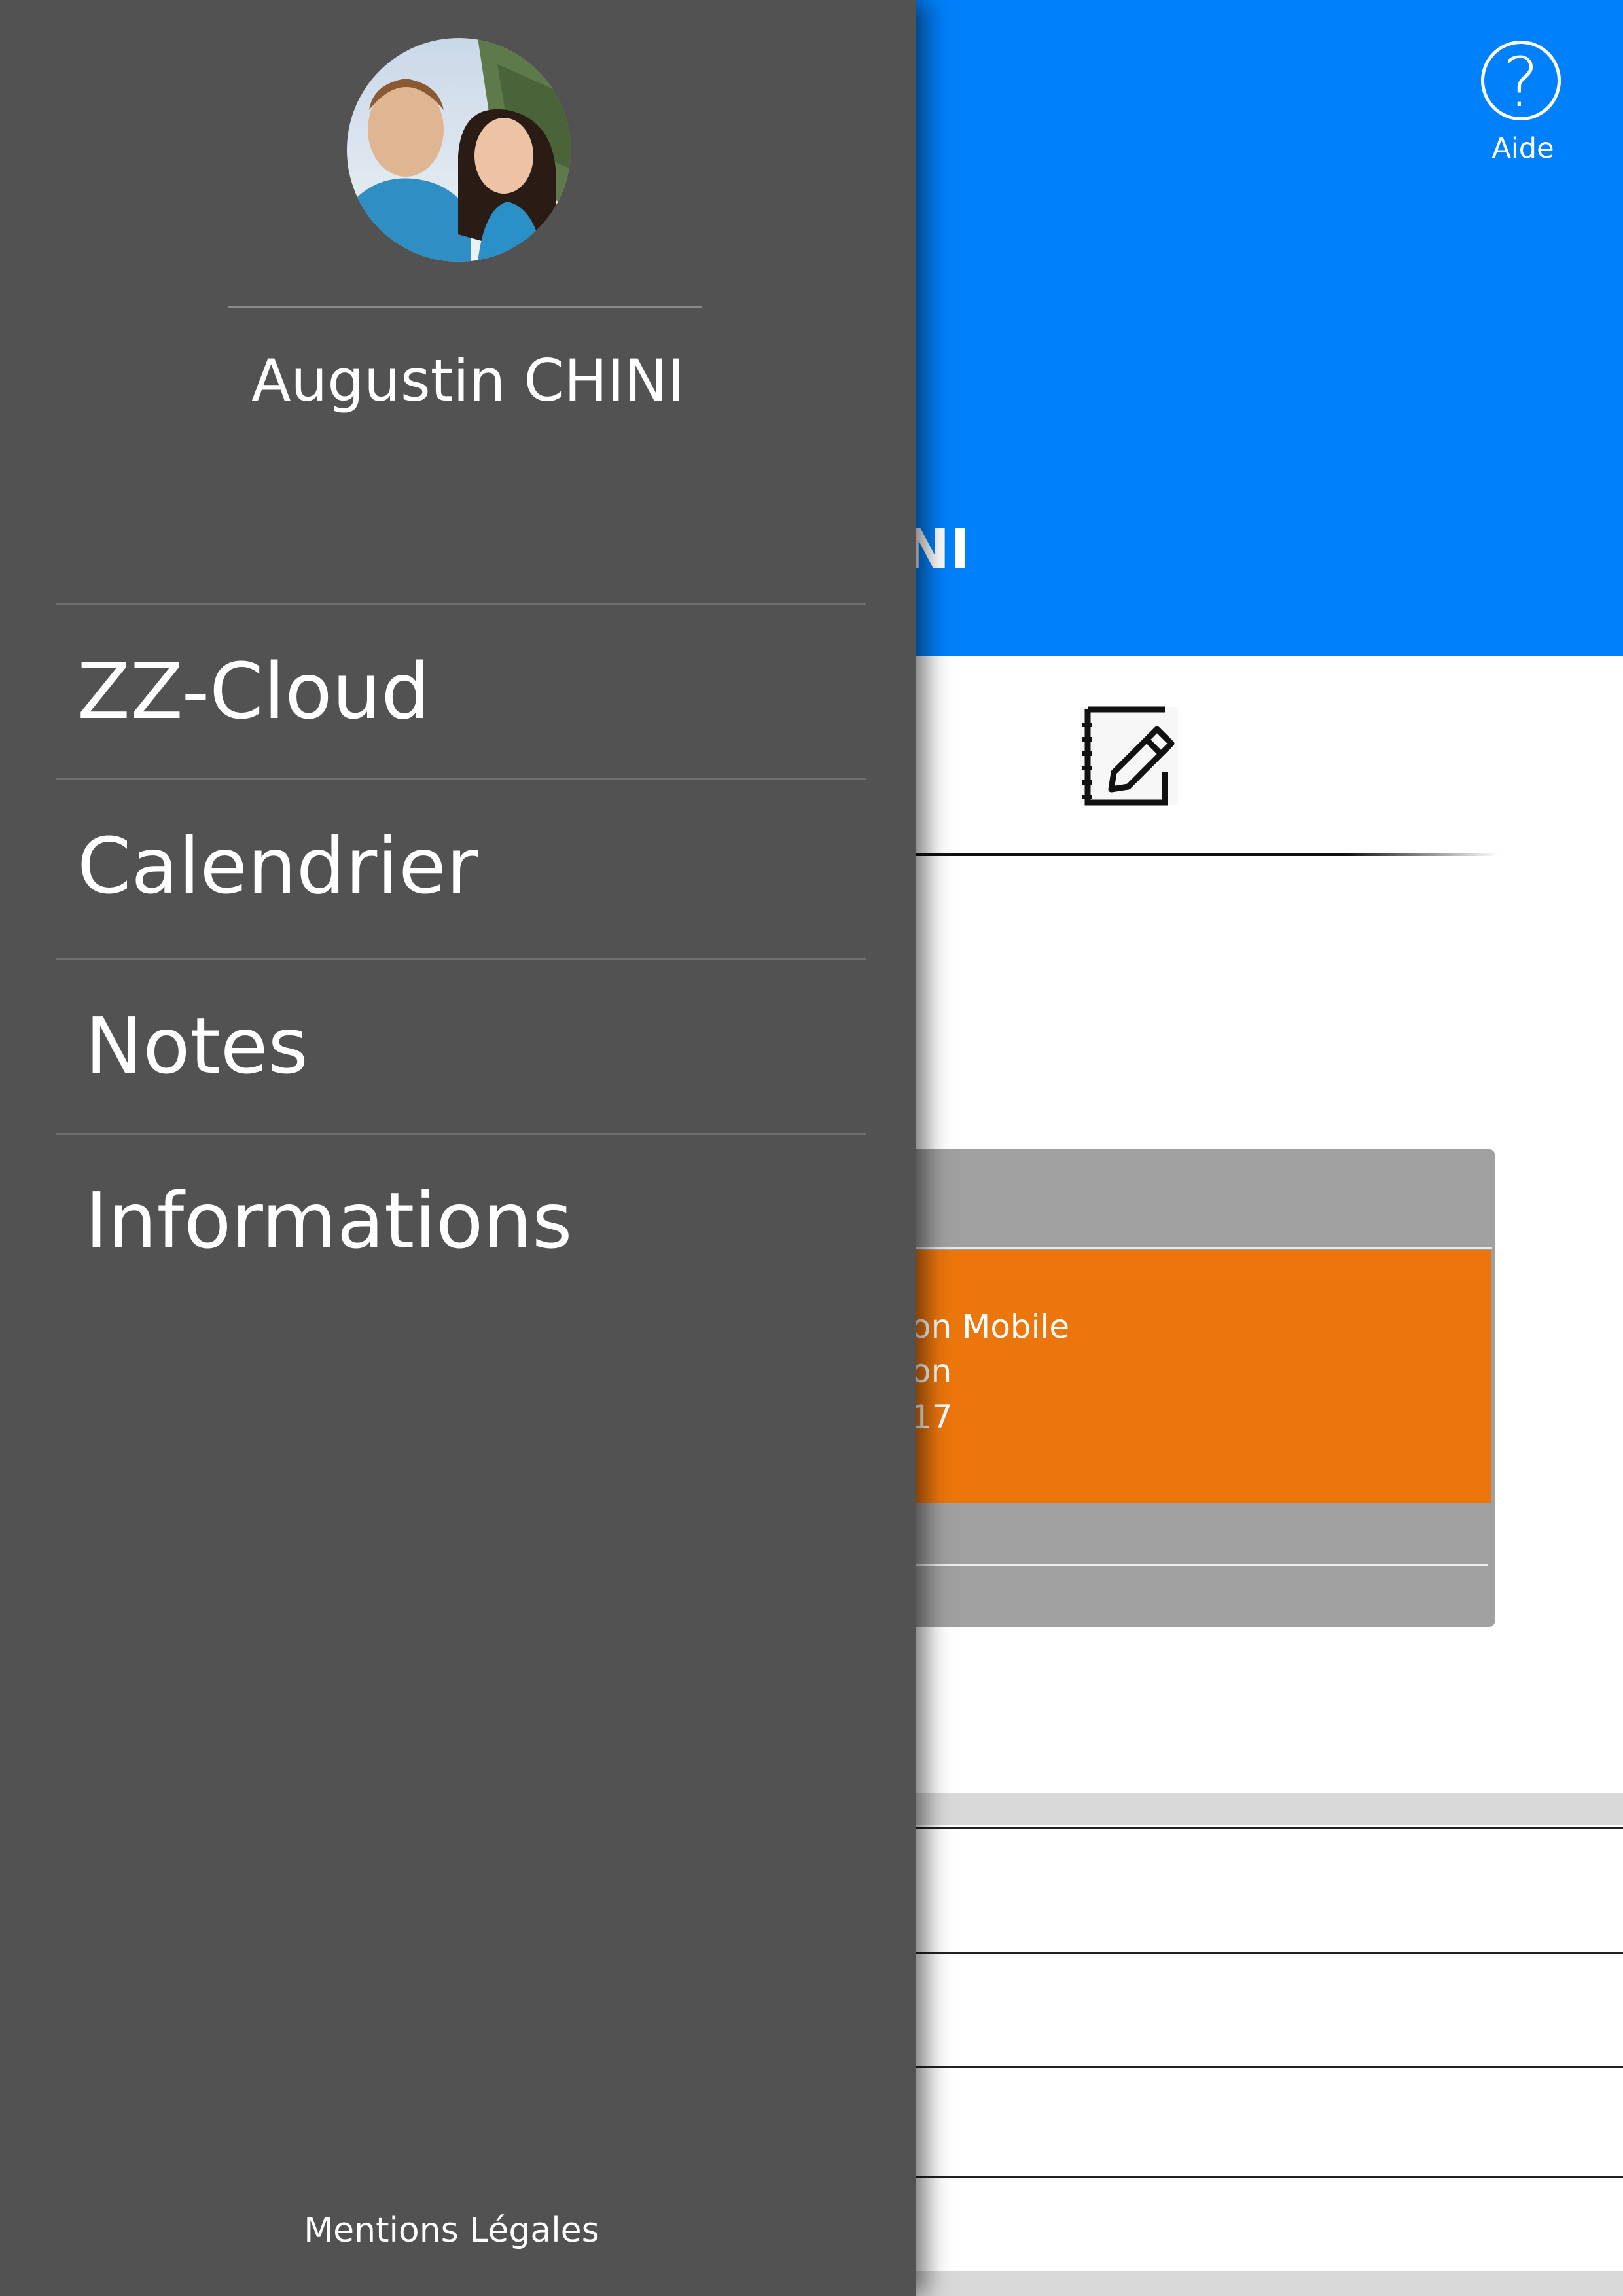  I want to click on question-circle-icon: ?, so click(1521, 81).